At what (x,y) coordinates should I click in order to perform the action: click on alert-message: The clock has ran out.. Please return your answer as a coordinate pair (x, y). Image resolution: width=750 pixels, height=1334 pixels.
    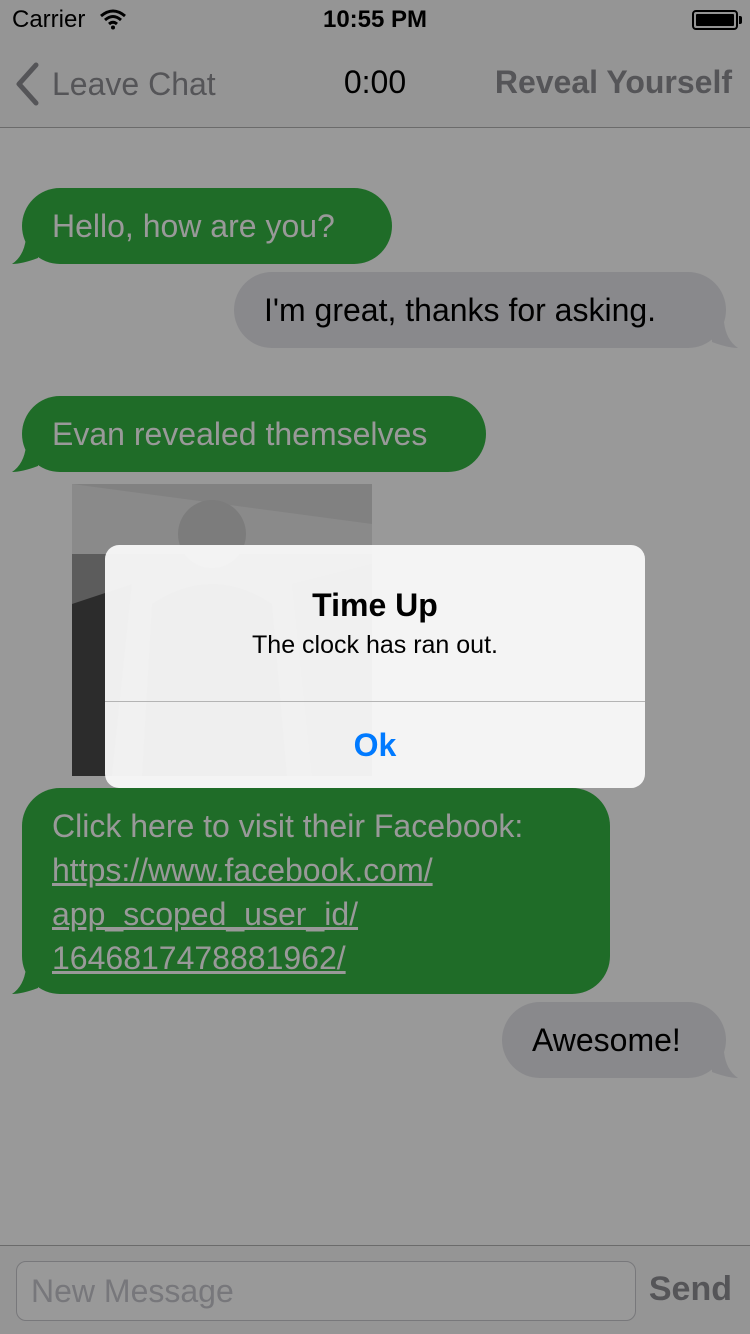
    Looking at the image, I should click on (375, 645).